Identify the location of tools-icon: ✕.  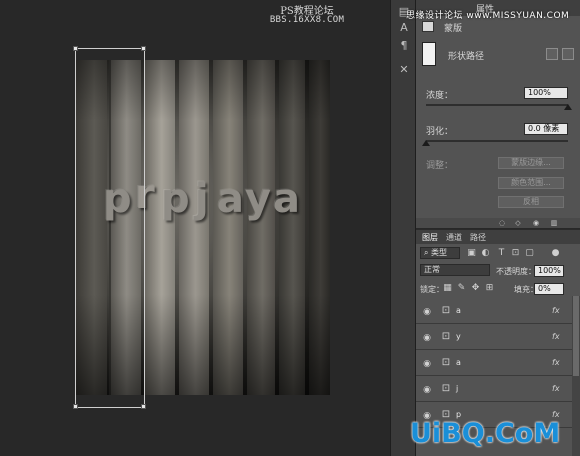
(404, 70).